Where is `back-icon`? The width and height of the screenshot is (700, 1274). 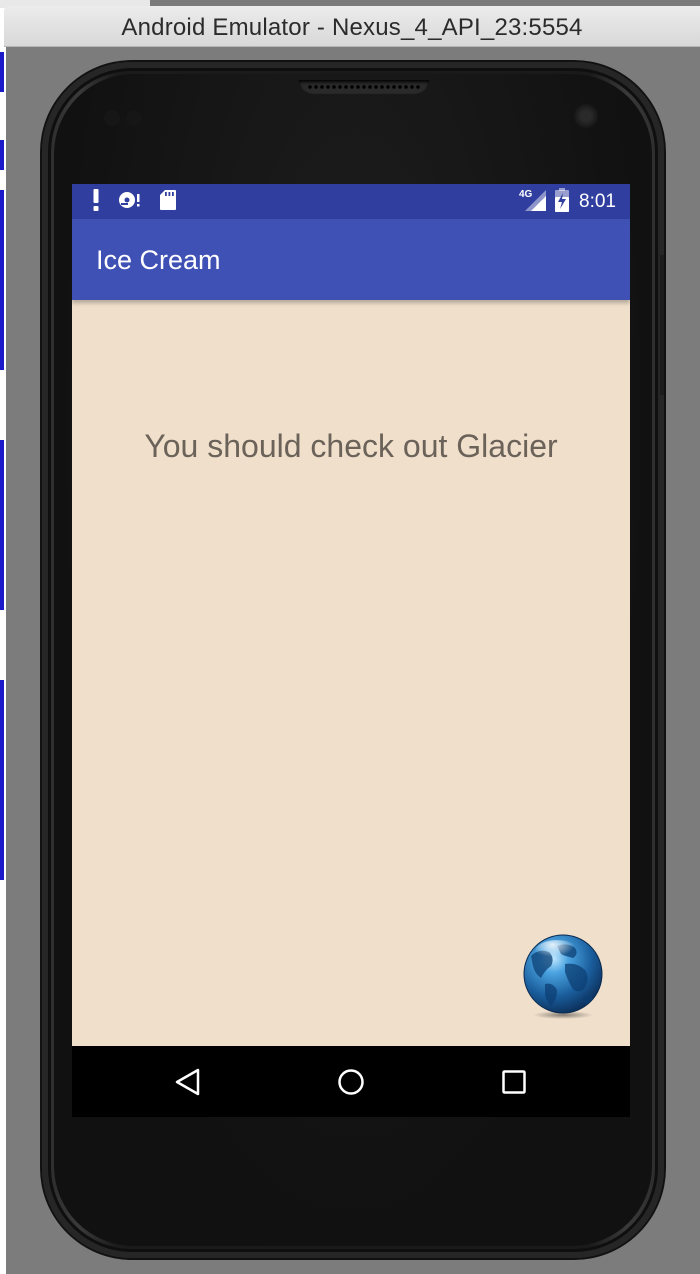 back-icon is located at coordinates (187, 1082).